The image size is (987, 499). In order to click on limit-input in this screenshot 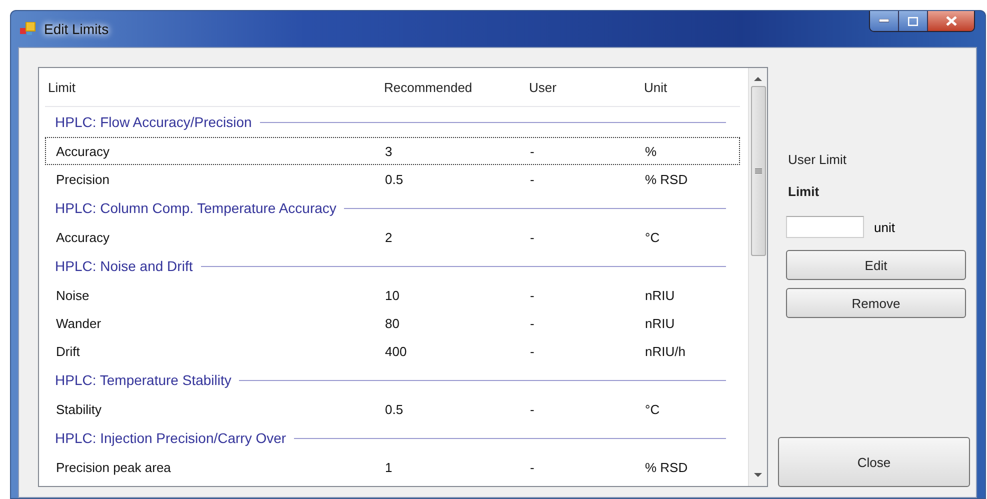, I will do `click(825, 227)`.